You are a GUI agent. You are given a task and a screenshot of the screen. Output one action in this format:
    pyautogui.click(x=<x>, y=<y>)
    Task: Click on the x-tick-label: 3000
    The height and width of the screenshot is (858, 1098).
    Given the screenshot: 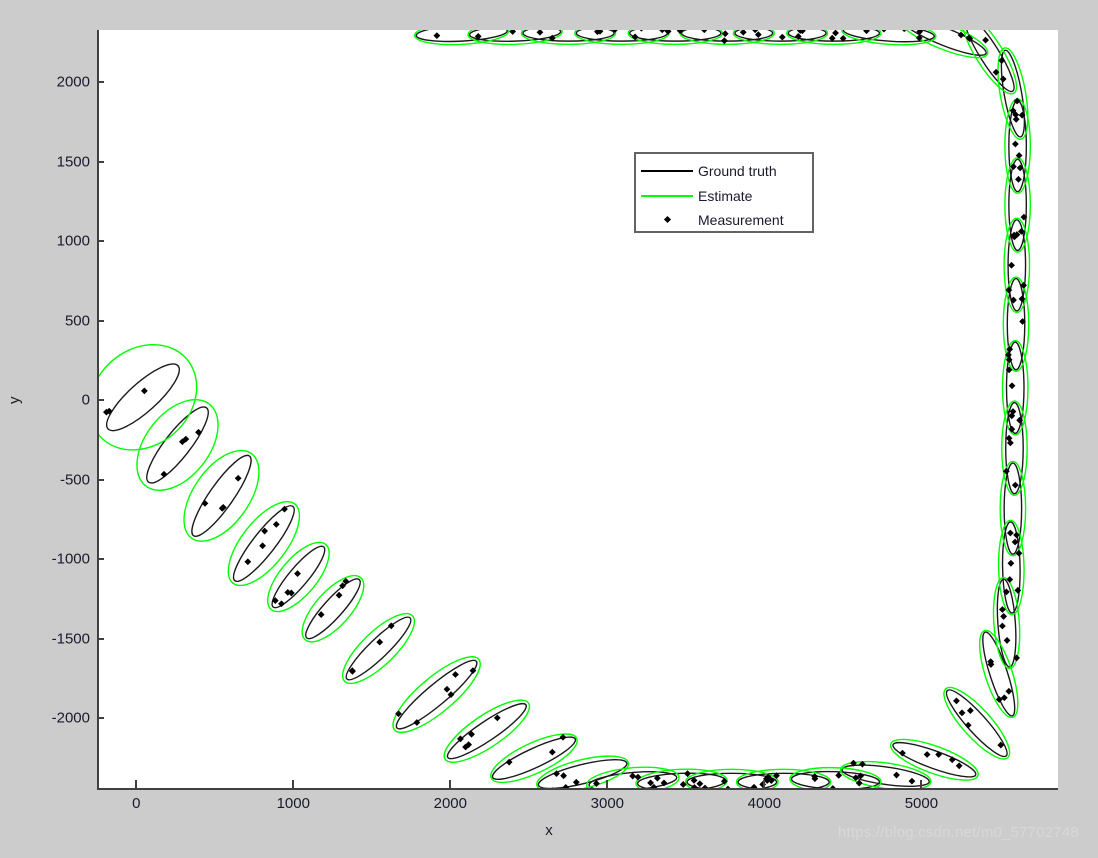 What is the action you would take?
    pyautogui.click(x=607, y=803)
    